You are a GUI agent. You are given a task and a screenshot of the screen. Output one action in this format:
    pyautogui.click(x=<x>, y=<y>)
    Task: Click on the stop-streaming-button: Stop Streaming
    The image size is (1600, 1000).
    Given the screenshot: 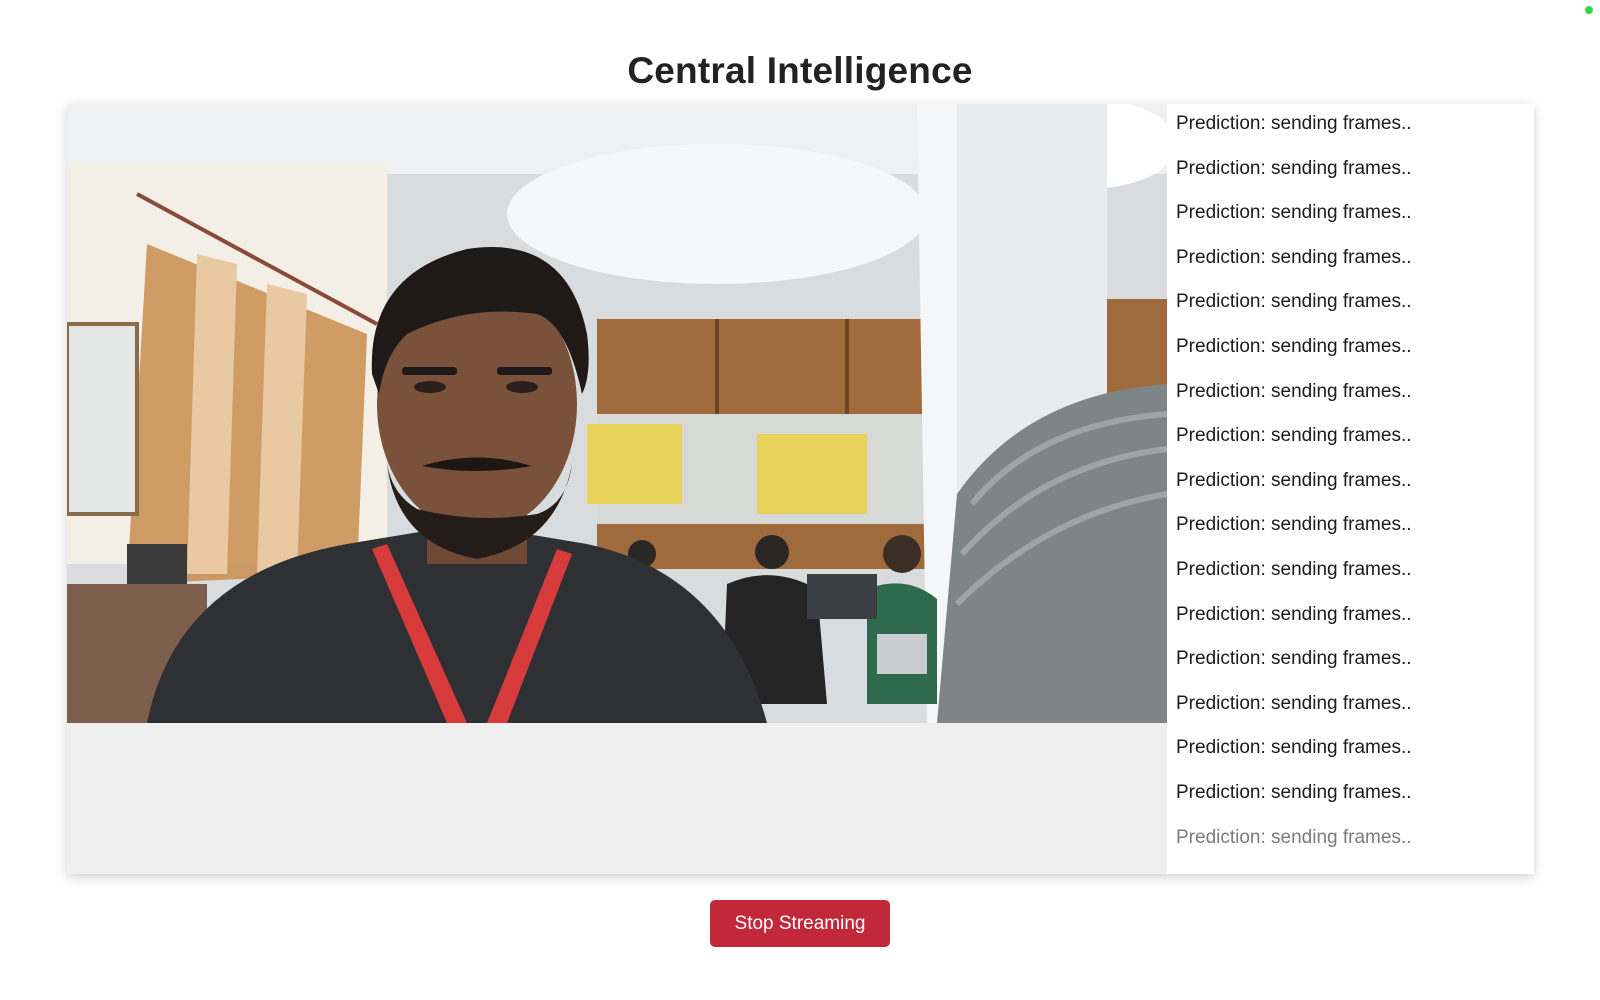 What is the action you would take?
    pyautogui.click(x=800, y=923)
    